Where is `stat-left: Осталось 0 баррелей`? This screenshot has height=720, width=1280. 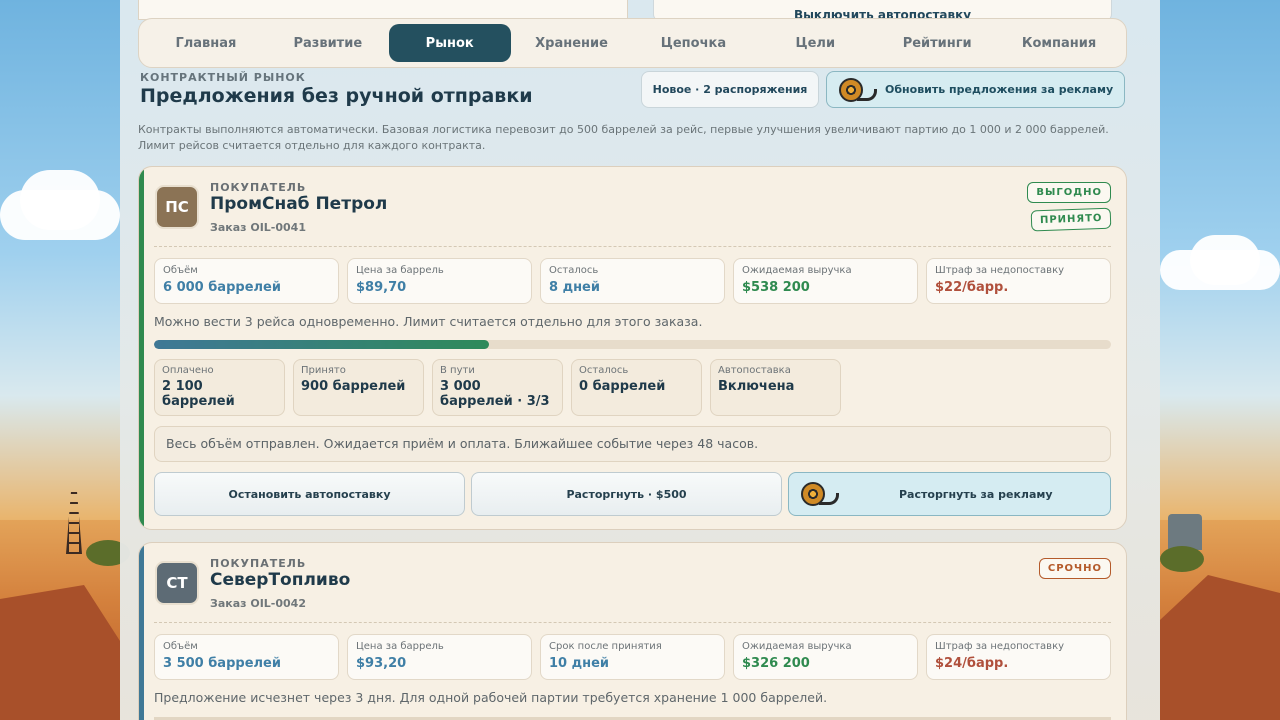 stat-left: Осталось 0 баррелей is located at coordinates (636, 387).